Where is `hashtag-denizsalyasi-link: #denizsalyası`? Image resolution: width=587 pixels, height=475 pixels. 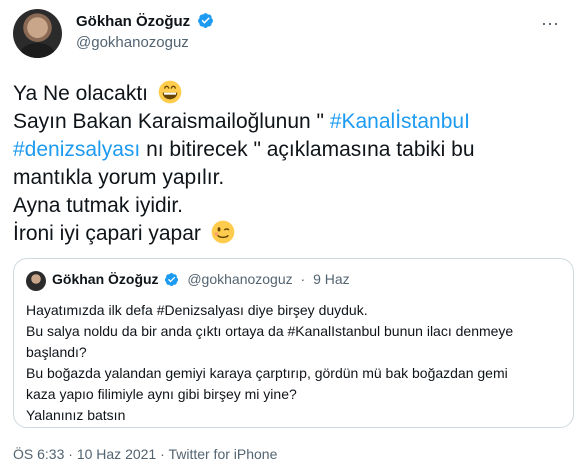 hashtag-denizsalyasi-link: #denizsalyası is located at coordinates (76, 149).